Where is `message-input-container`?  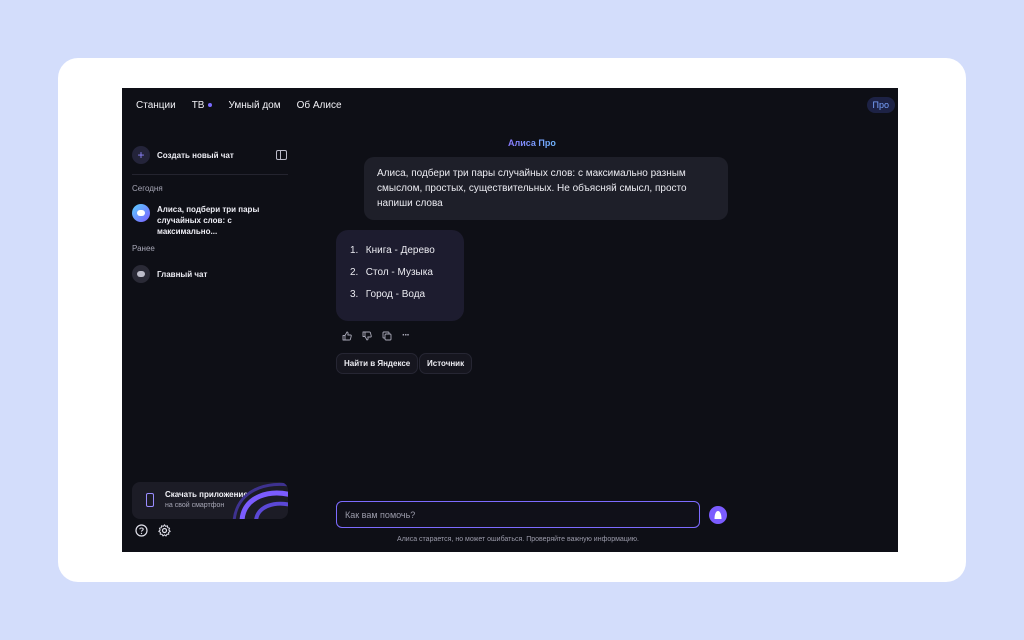 message-input-container is located at coordinates (518, 514).